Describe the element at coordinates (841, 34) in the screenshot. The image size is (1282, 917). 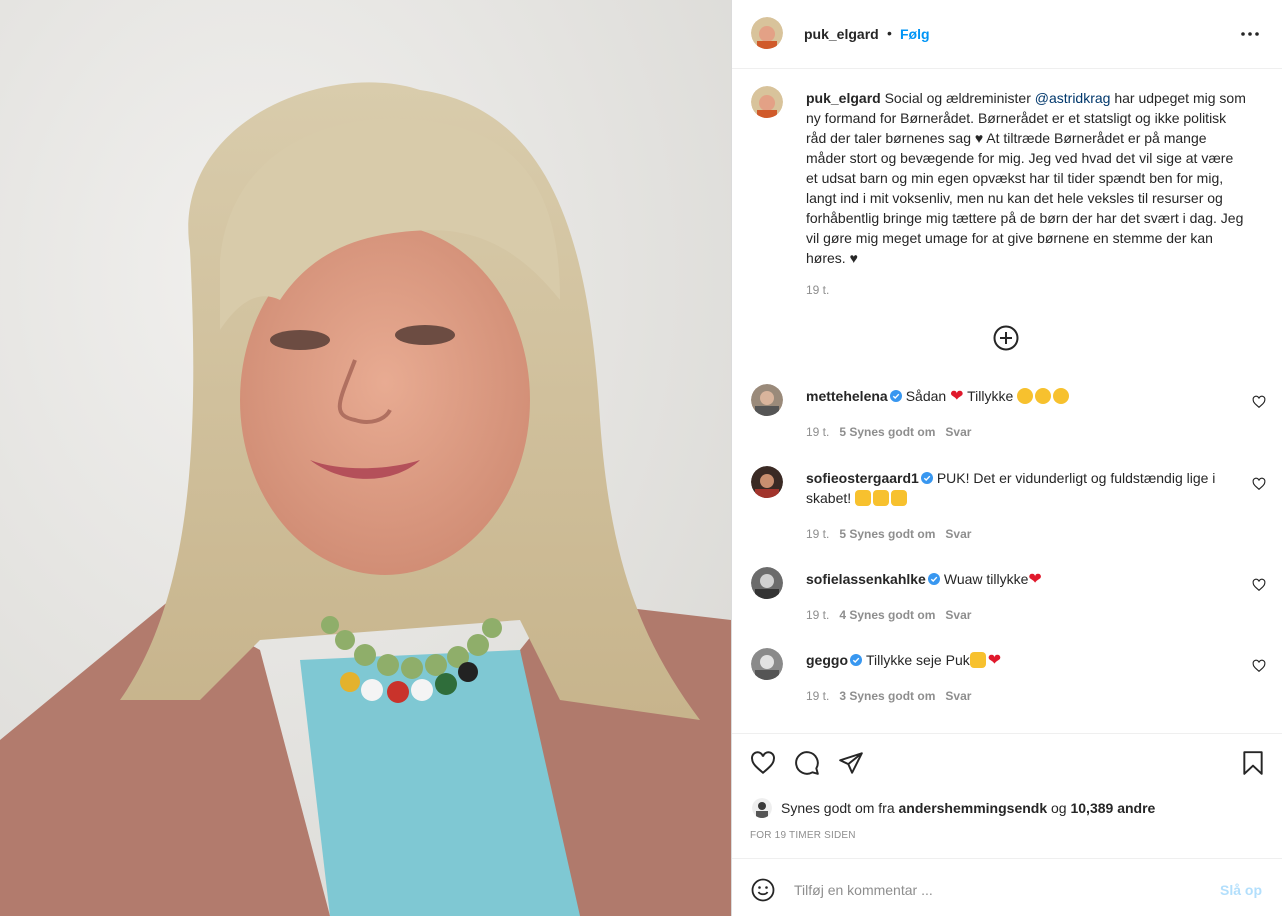
I see `author-username: puk_elgard` at that location.